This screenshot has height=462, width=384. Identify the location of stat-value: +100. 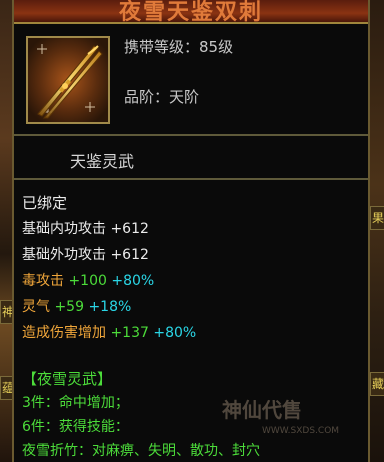
(87, 281).